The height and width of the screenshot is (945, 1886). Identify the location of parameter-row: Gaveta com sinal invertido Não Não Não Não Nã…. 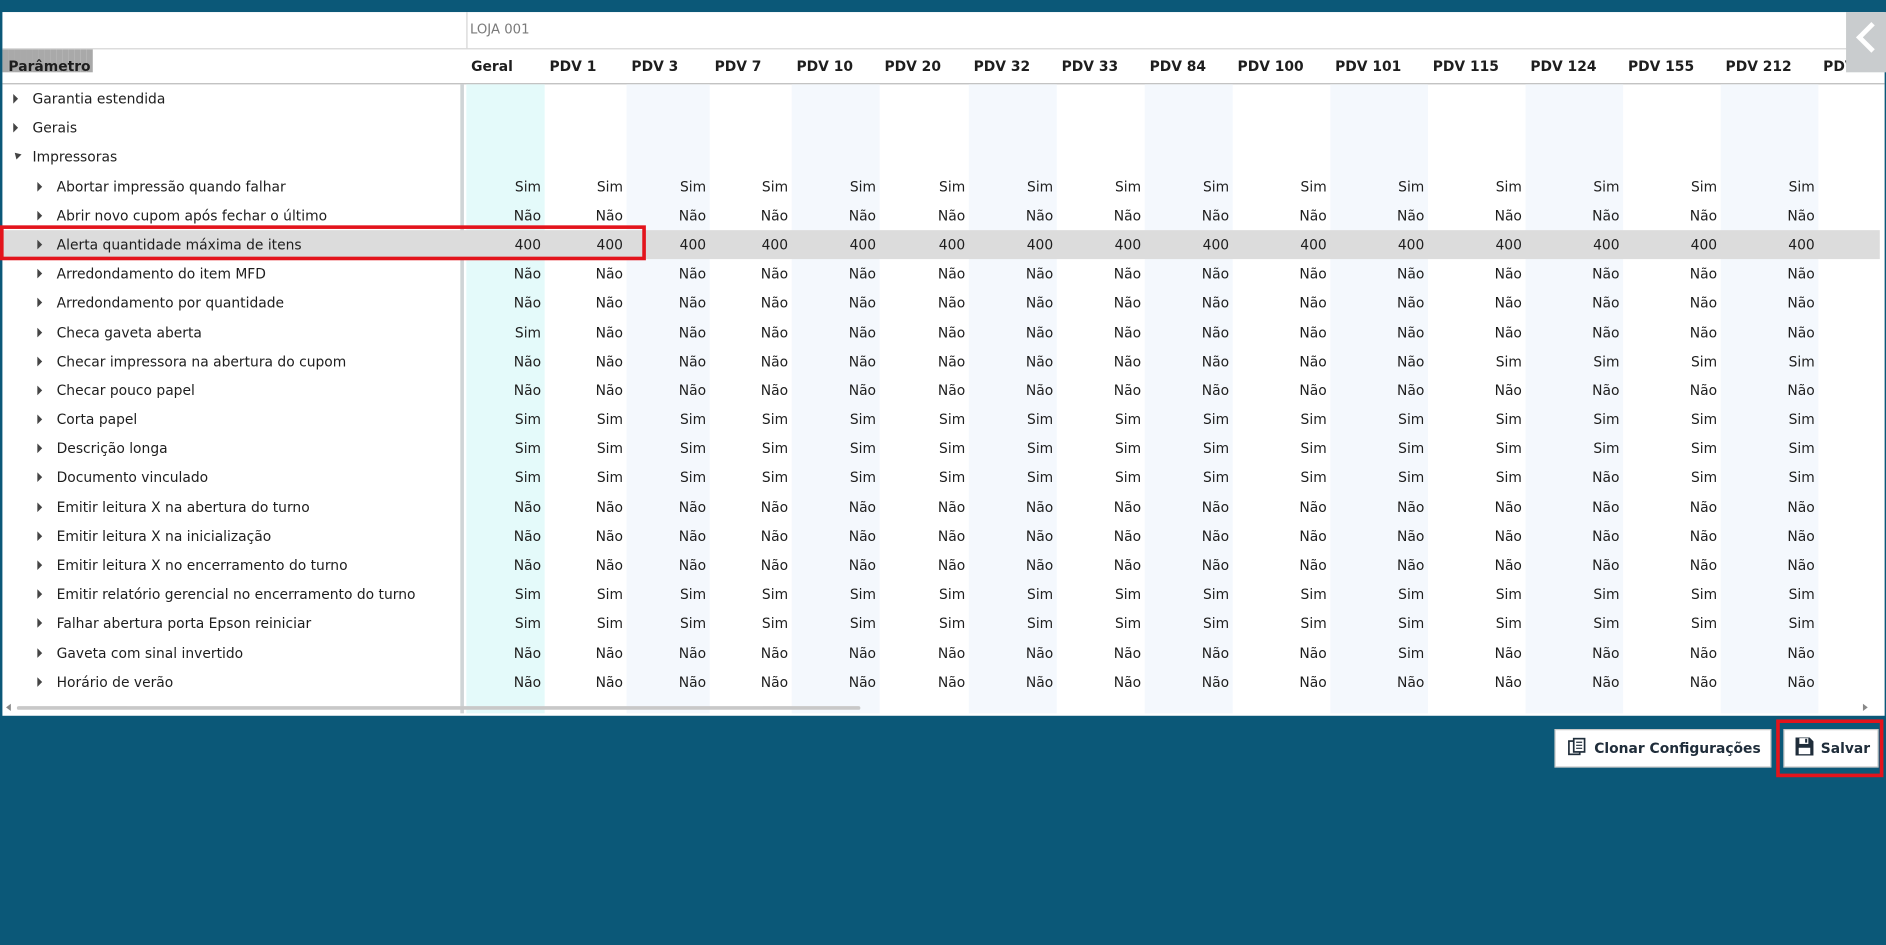
(940, 652).